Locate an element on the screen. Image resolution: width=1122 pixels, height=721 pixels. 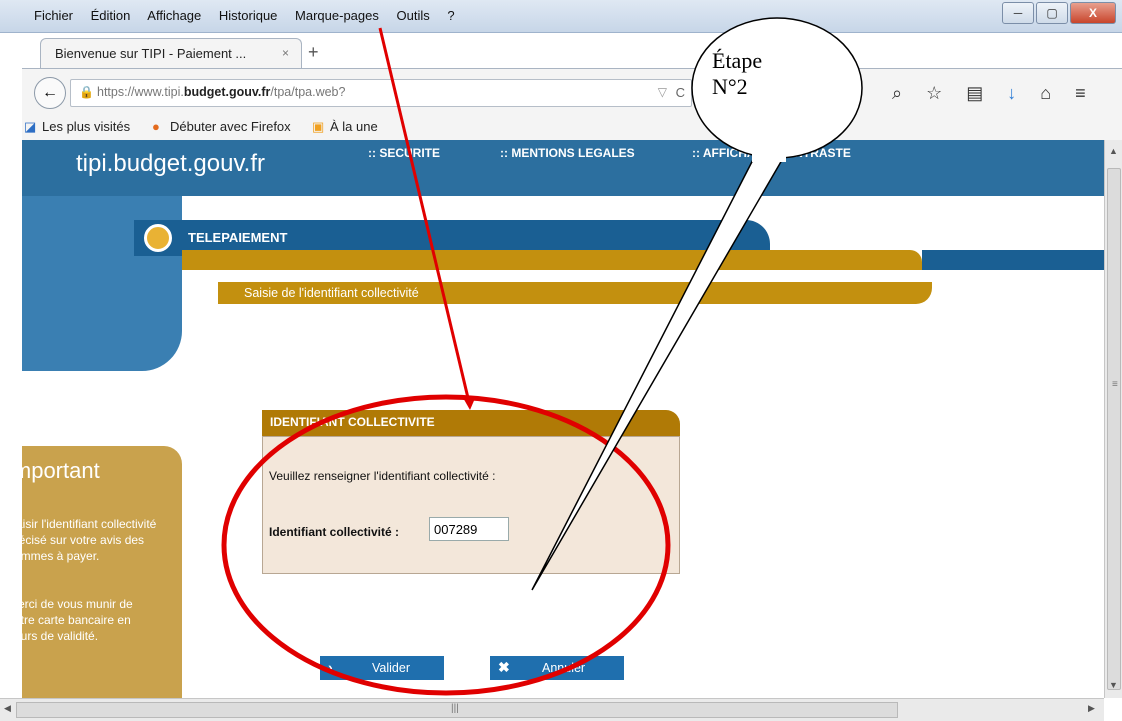
scroll-right-icon: ▶ is located at coordinates (1091, 708).